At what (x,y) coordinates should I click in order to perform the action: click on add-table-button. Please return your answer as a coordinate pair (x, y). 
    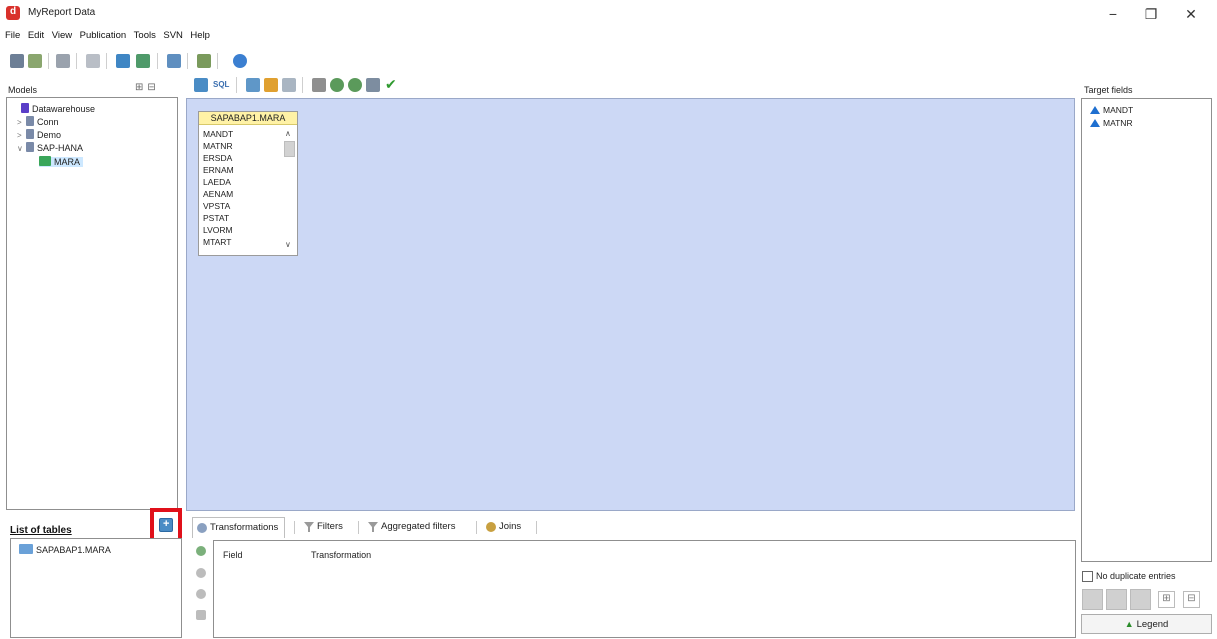
    Looking at the image, I should click on (166, 525).